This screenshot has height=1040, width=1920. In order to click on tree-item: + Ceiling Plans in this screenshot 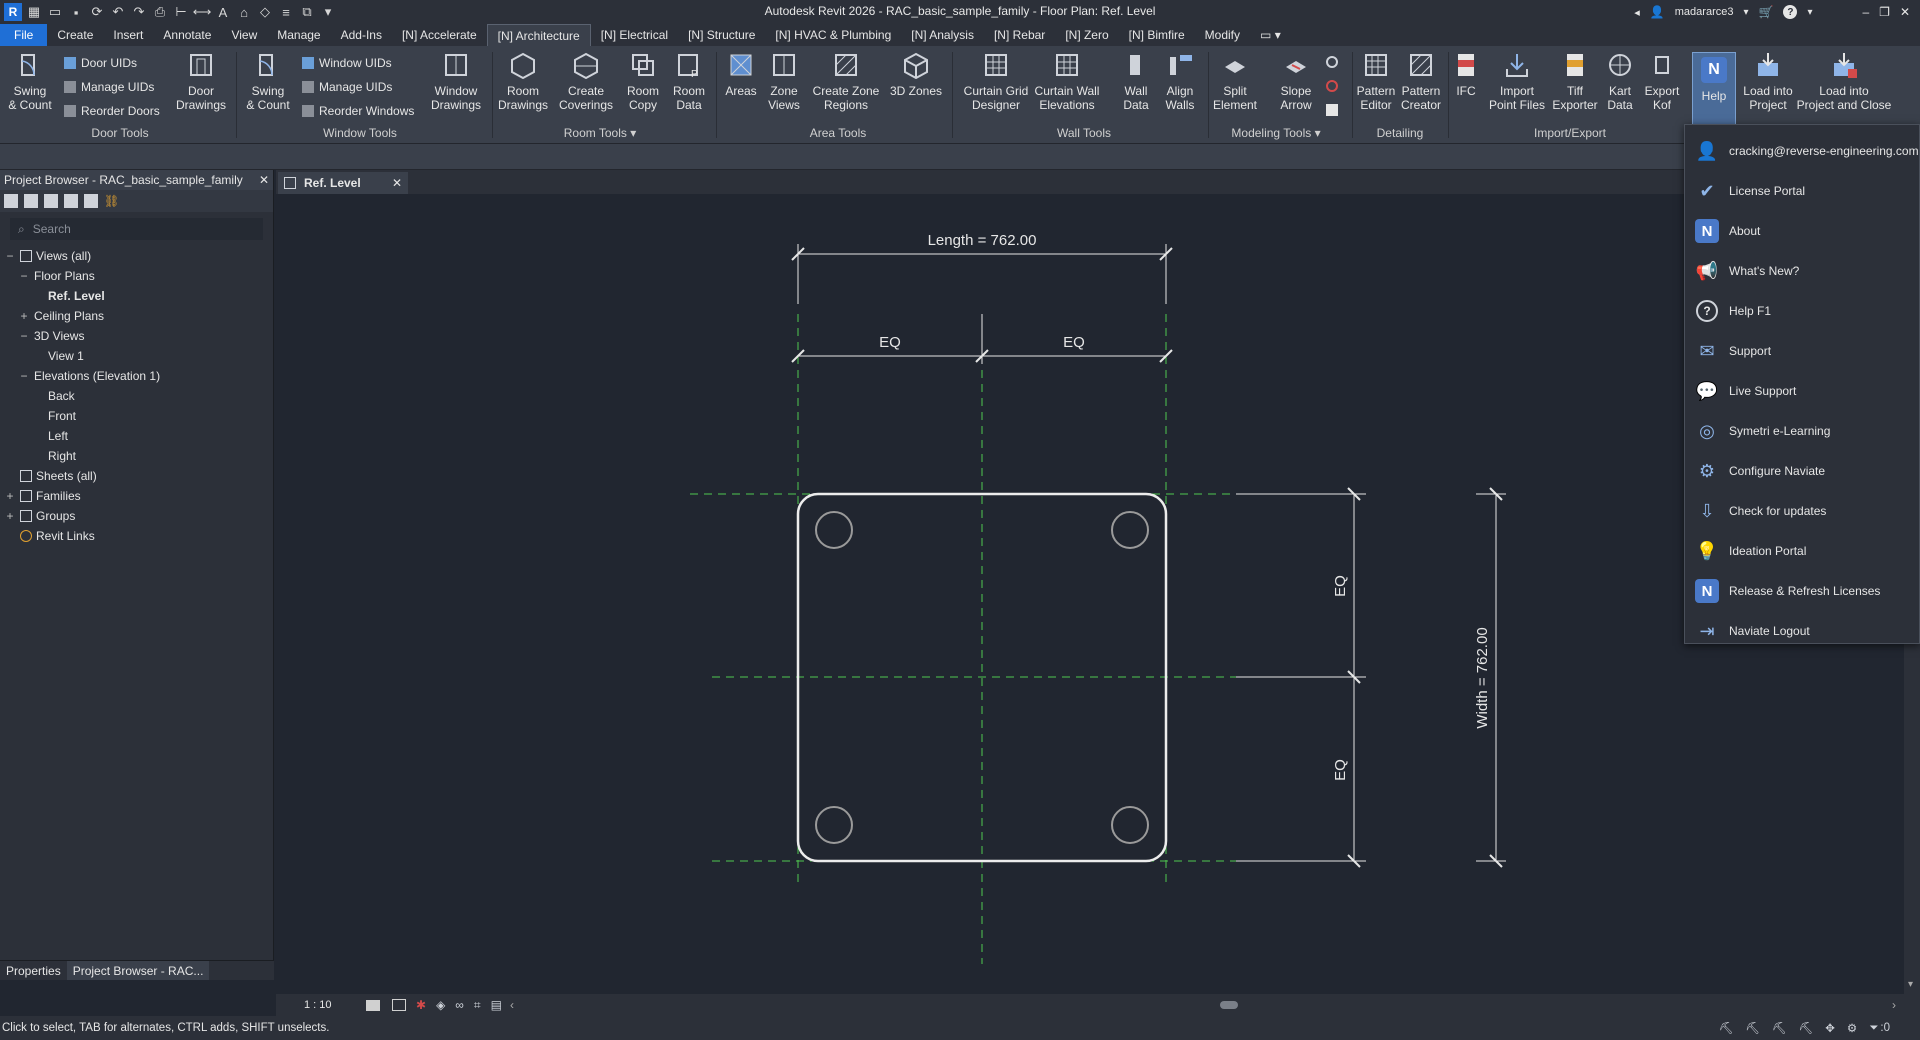, I will do `click(136, 316)`.